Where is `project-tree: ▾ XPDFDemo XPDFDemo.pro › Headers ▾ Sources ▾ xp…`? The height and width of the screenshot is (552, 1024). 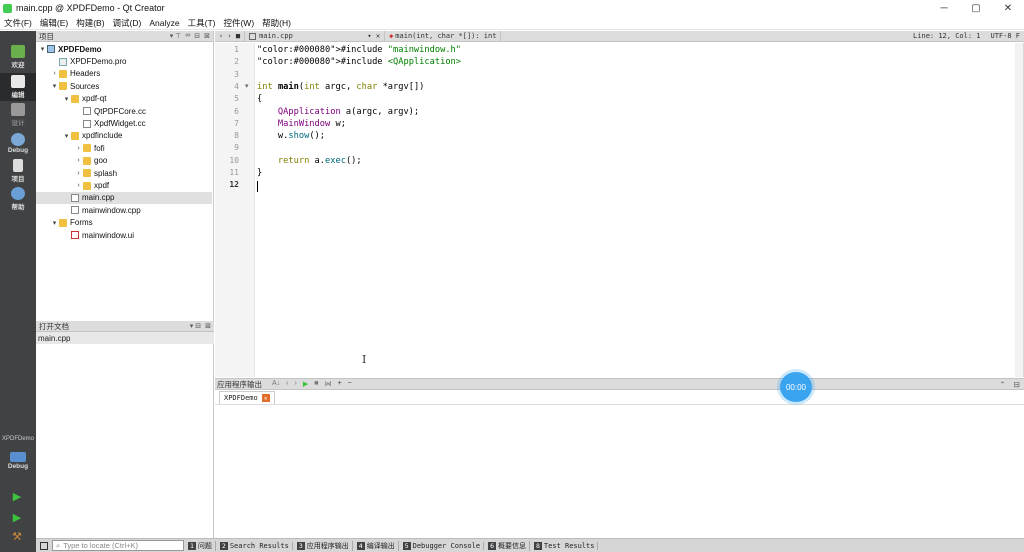 project-tree: ▾ XPDFDemo XPDFDemo.pro › Headers ▾ Sources ▾ xp… is located at coordinates (124, 181).